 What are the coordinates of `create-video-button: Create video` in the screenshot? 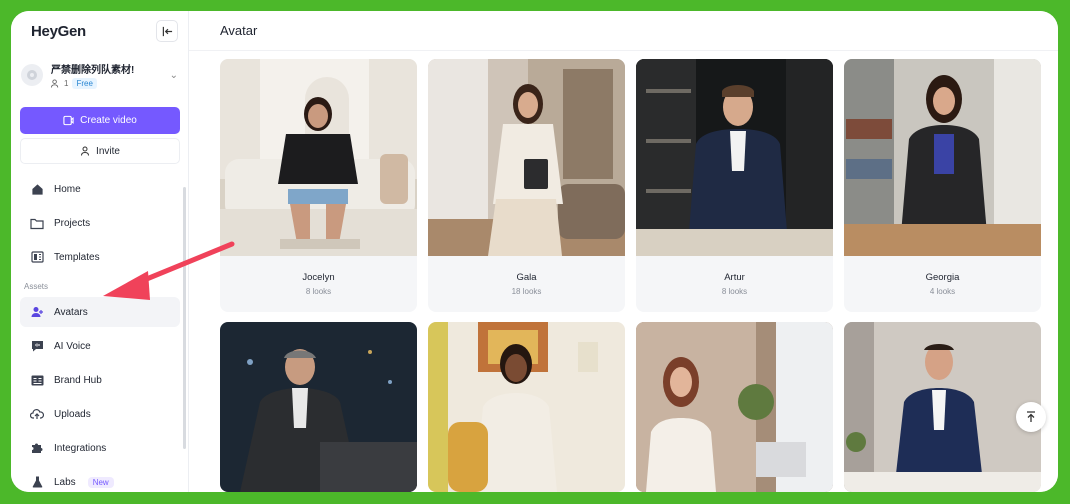 It's located at (100, 120).